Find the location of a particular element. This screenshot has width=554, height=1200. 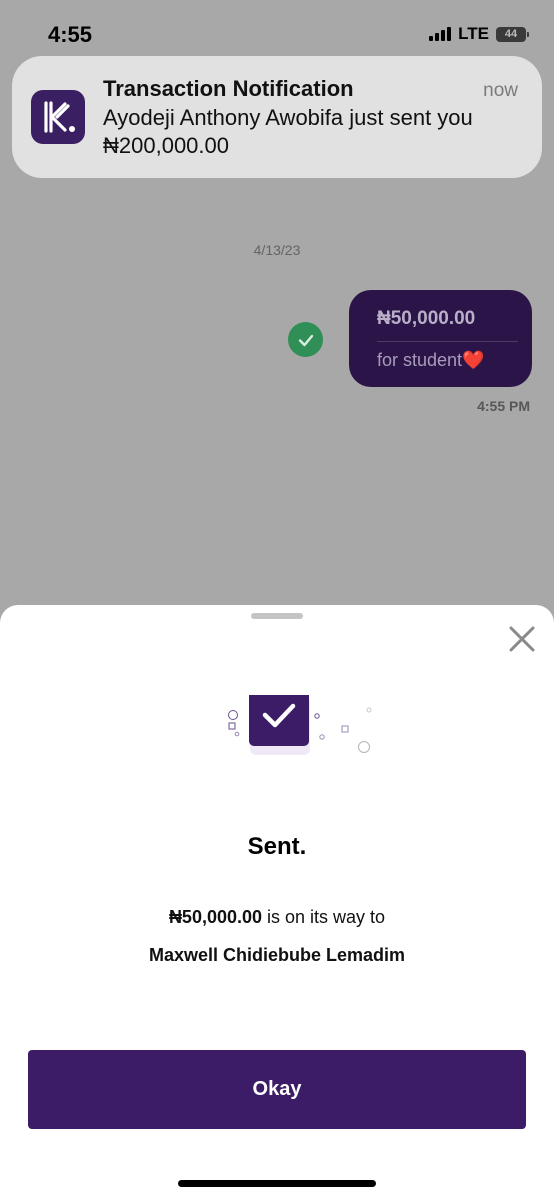

status-time: 4:55 is located at coordinates (70, 34).